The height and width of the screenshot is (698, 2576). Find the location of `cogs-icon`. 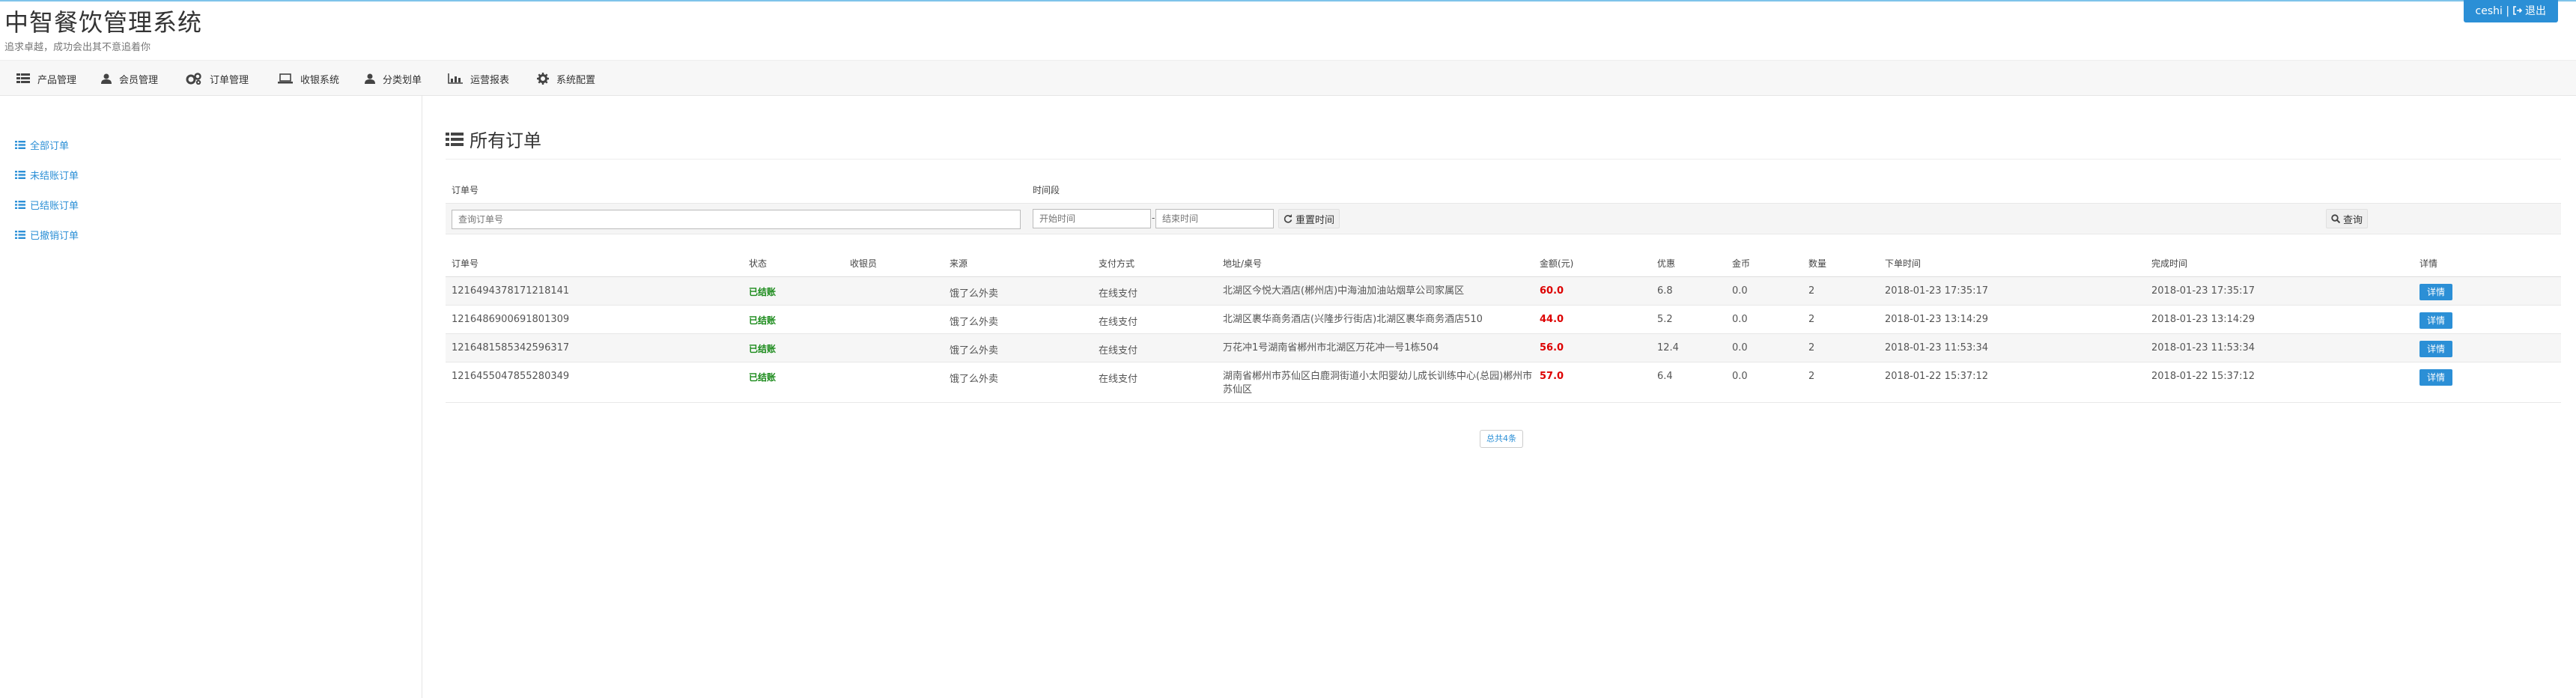

cogs-icon is located at coordinates (193, 79).